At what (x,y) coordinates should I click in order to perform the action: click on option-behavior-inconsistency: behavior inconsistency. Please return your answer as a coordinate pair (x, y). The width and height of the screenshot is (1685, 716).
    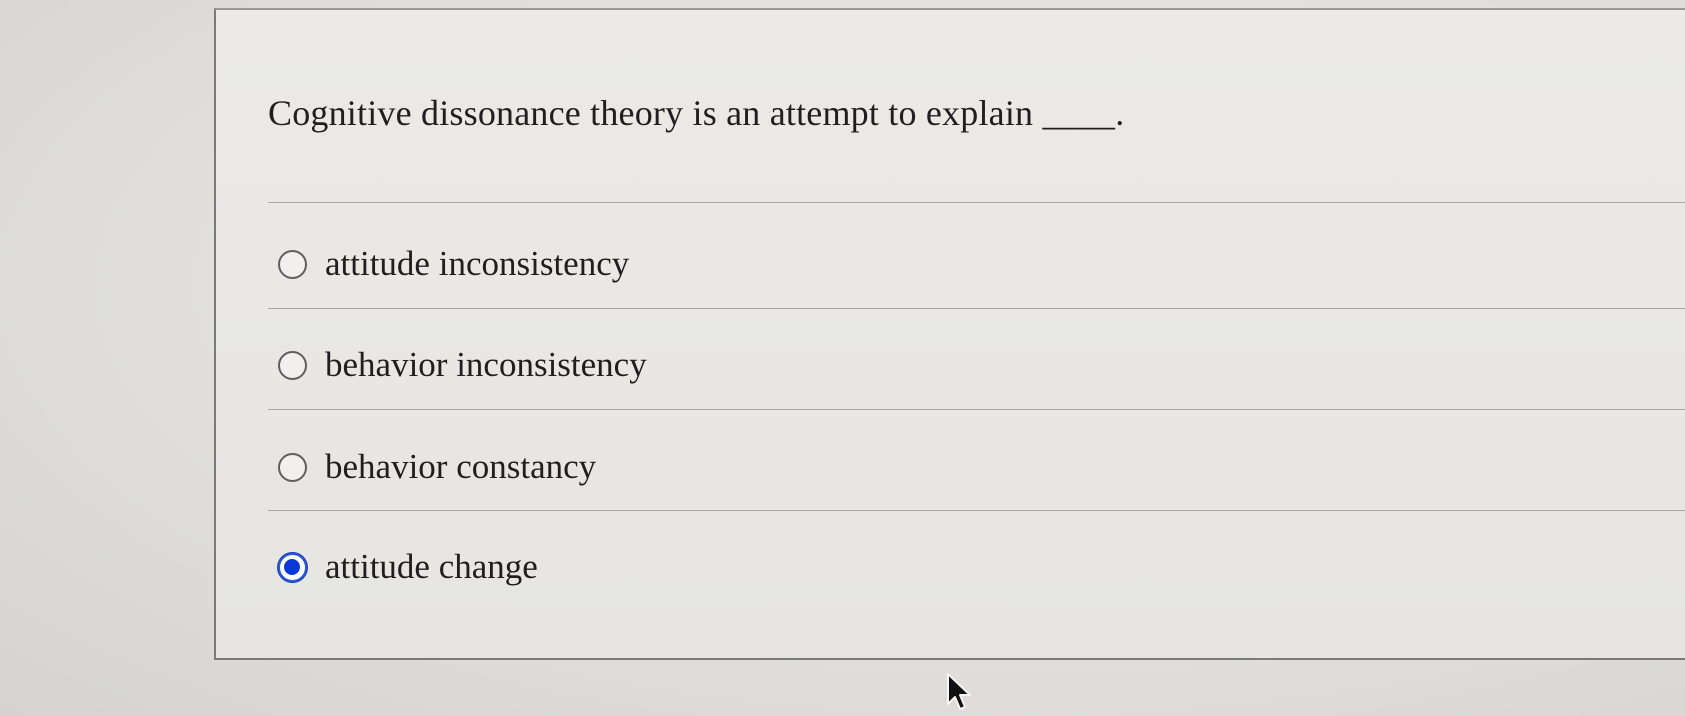
    Looking at the image, I should click on (462, 365).